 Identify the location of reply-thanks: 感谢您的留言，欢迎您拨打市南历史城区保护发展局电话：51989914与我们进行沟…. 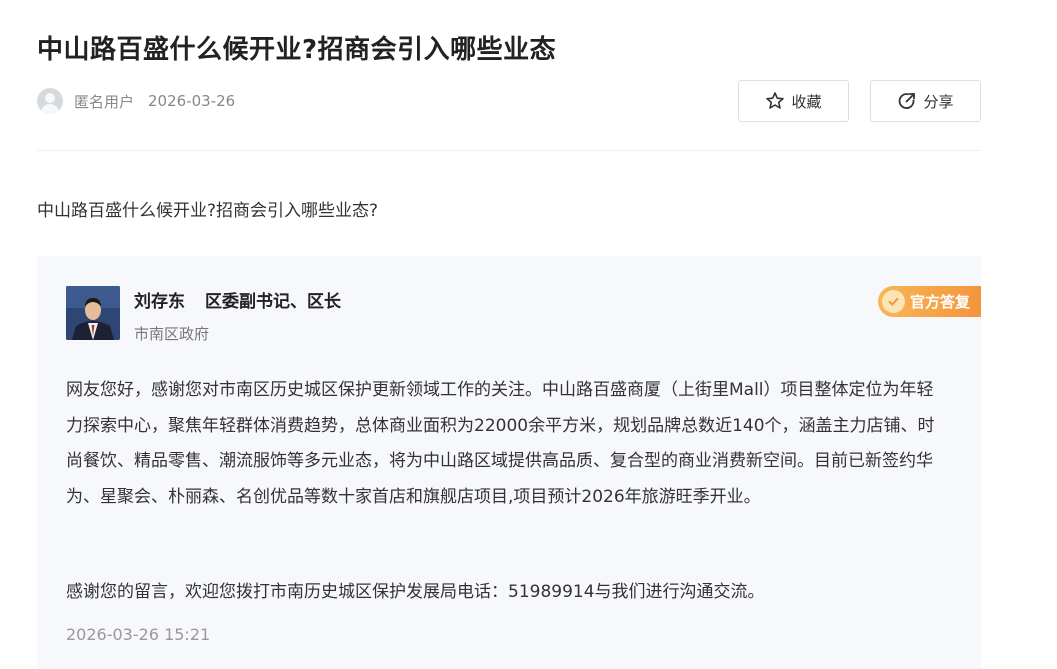
(415, 592).